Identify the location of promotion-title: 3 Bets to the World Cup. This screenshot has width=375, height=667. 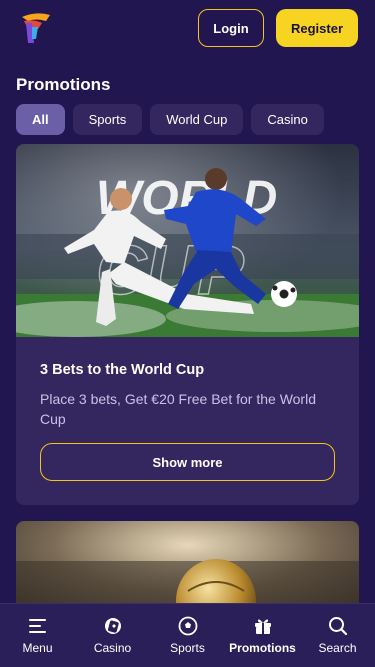
(122, 370).